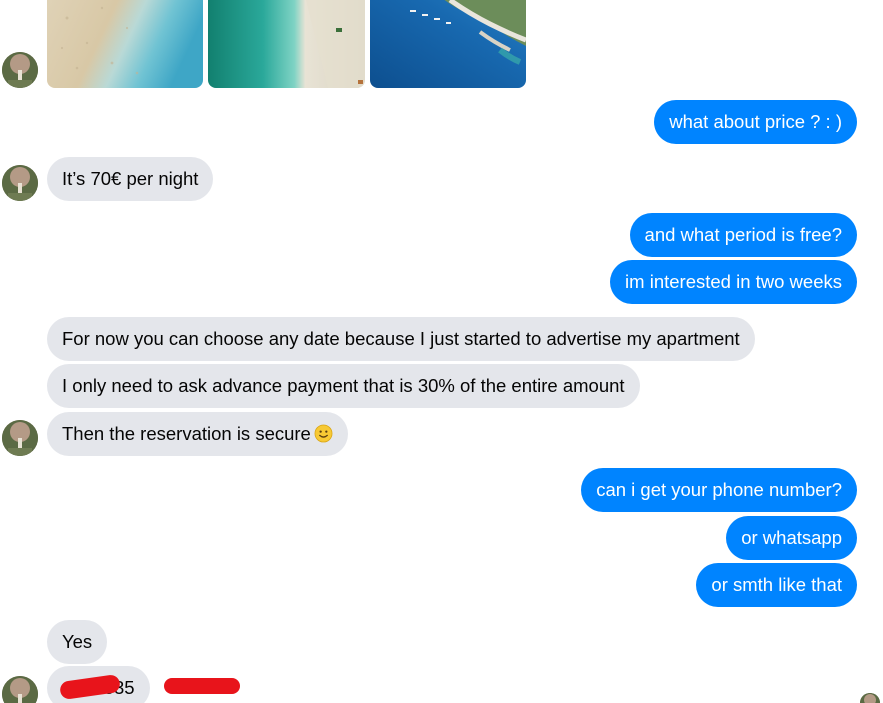  What do you see at coordinates (323, 433) in the screenshot?
I see `slightly-smiling-face-icon` at bounding box center [323, 433].